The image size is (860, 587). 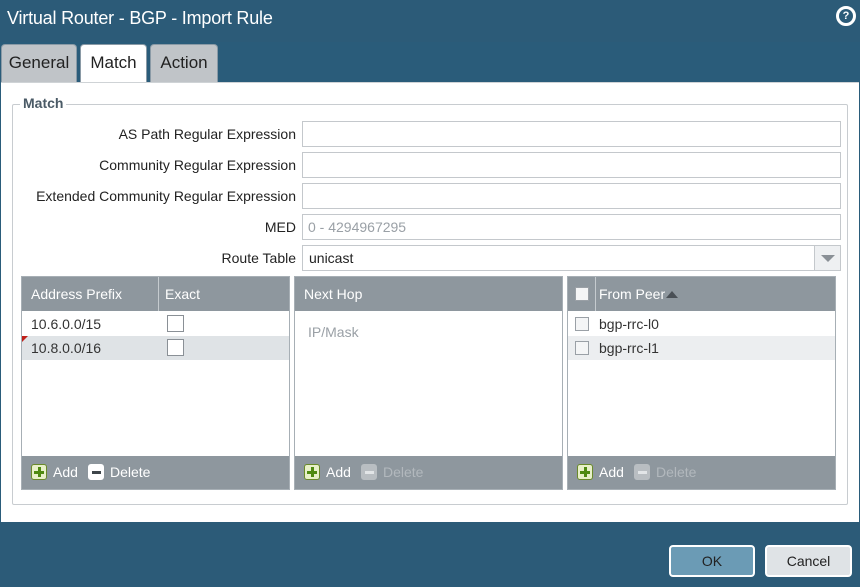 I want to click on select-all-checkbox, so click(x=582, y=294).